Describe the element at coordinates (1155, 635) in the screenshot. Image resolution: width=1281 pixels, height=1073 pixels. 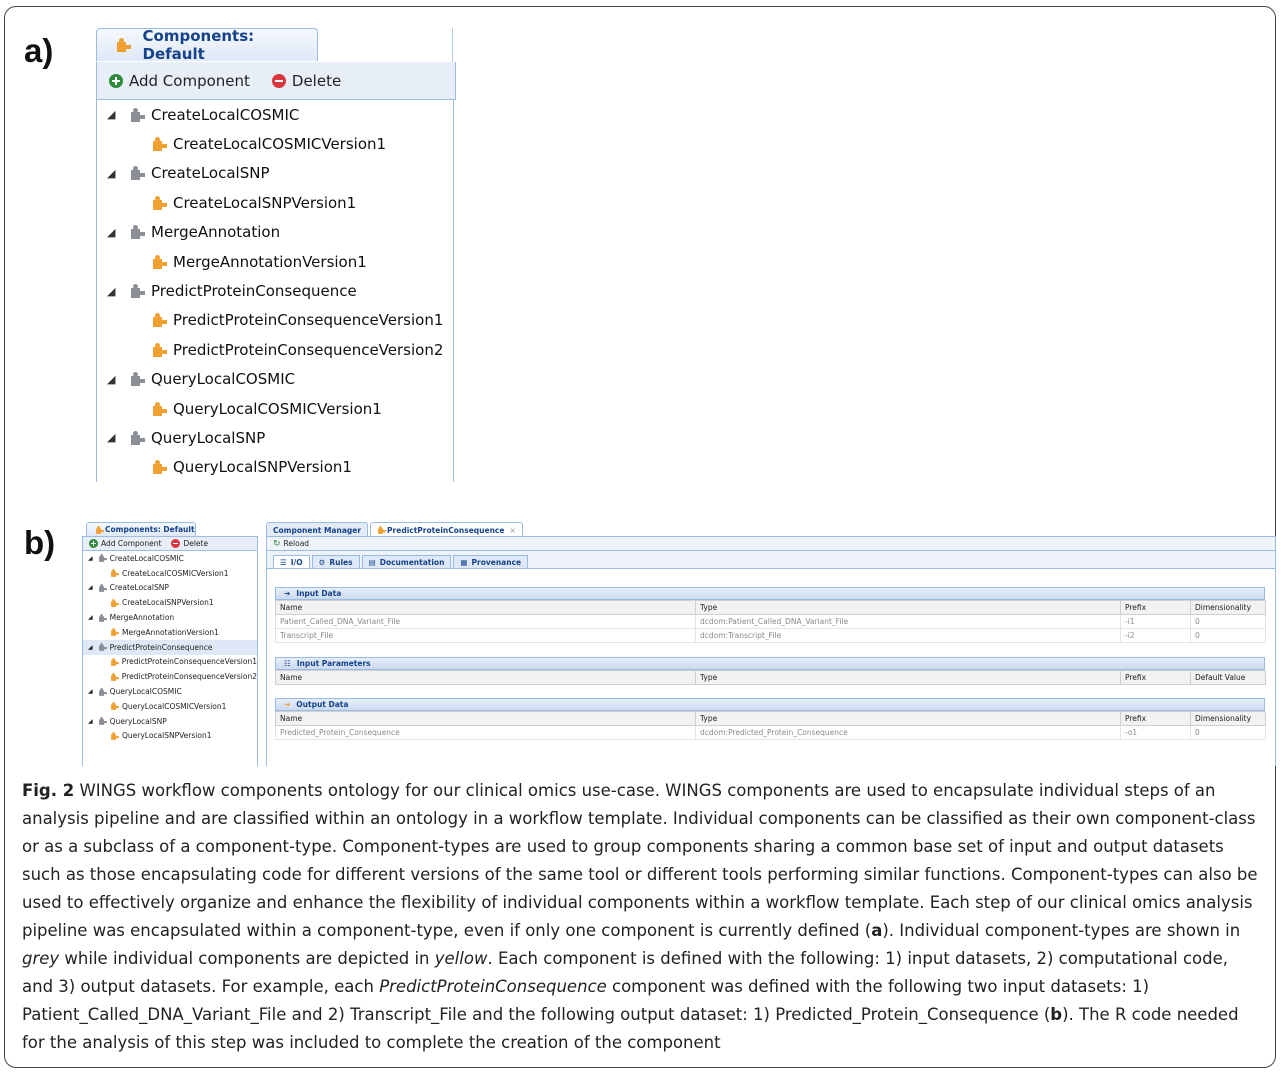
I see `table-cell: -i2` at that location.